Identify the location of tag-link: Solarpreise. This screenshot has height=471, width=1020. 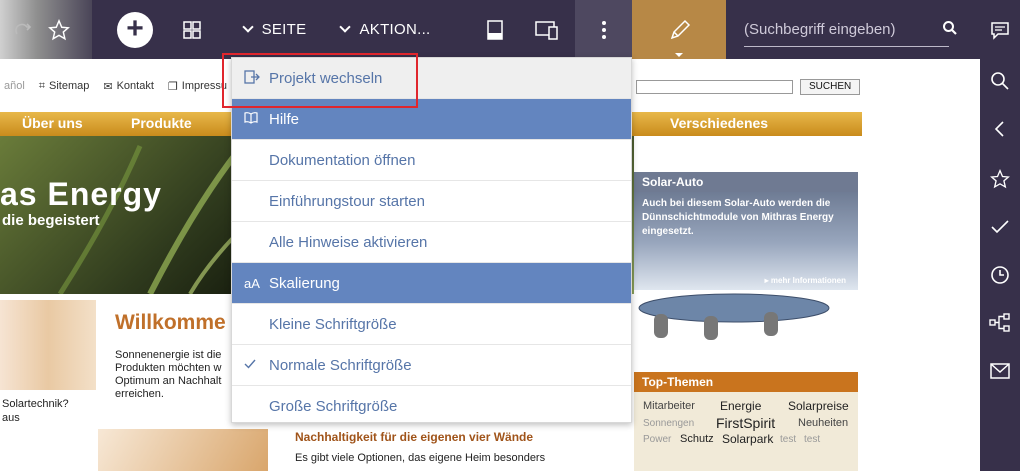
(818, 406).